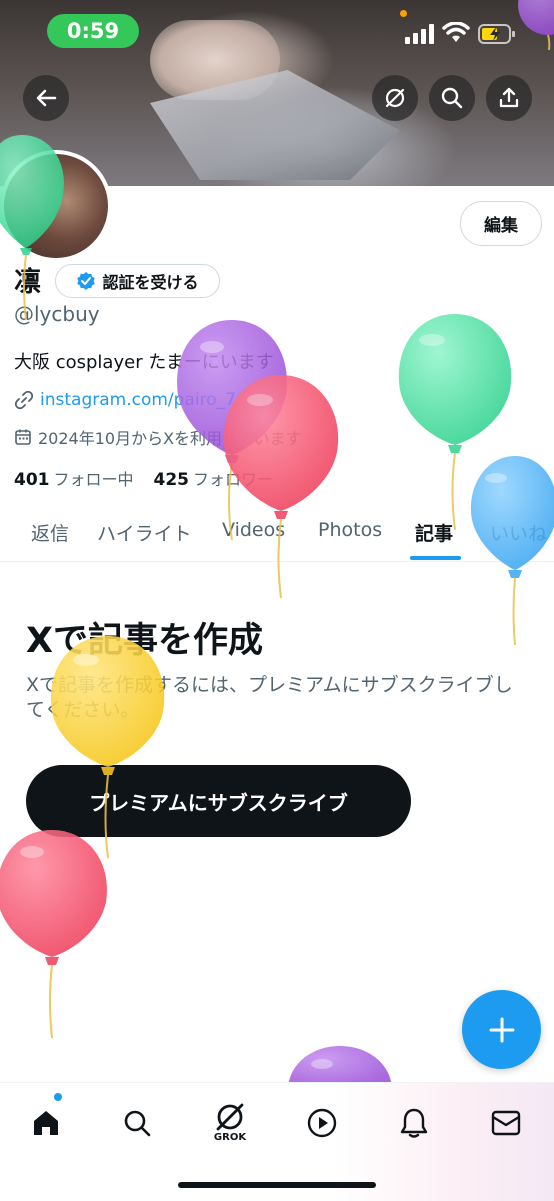 The image size is (554, 1201). What do you see at coordinates (86, 281) in the screenshot?
I see `verified-badge-icon` at bounding box center [86, 281].